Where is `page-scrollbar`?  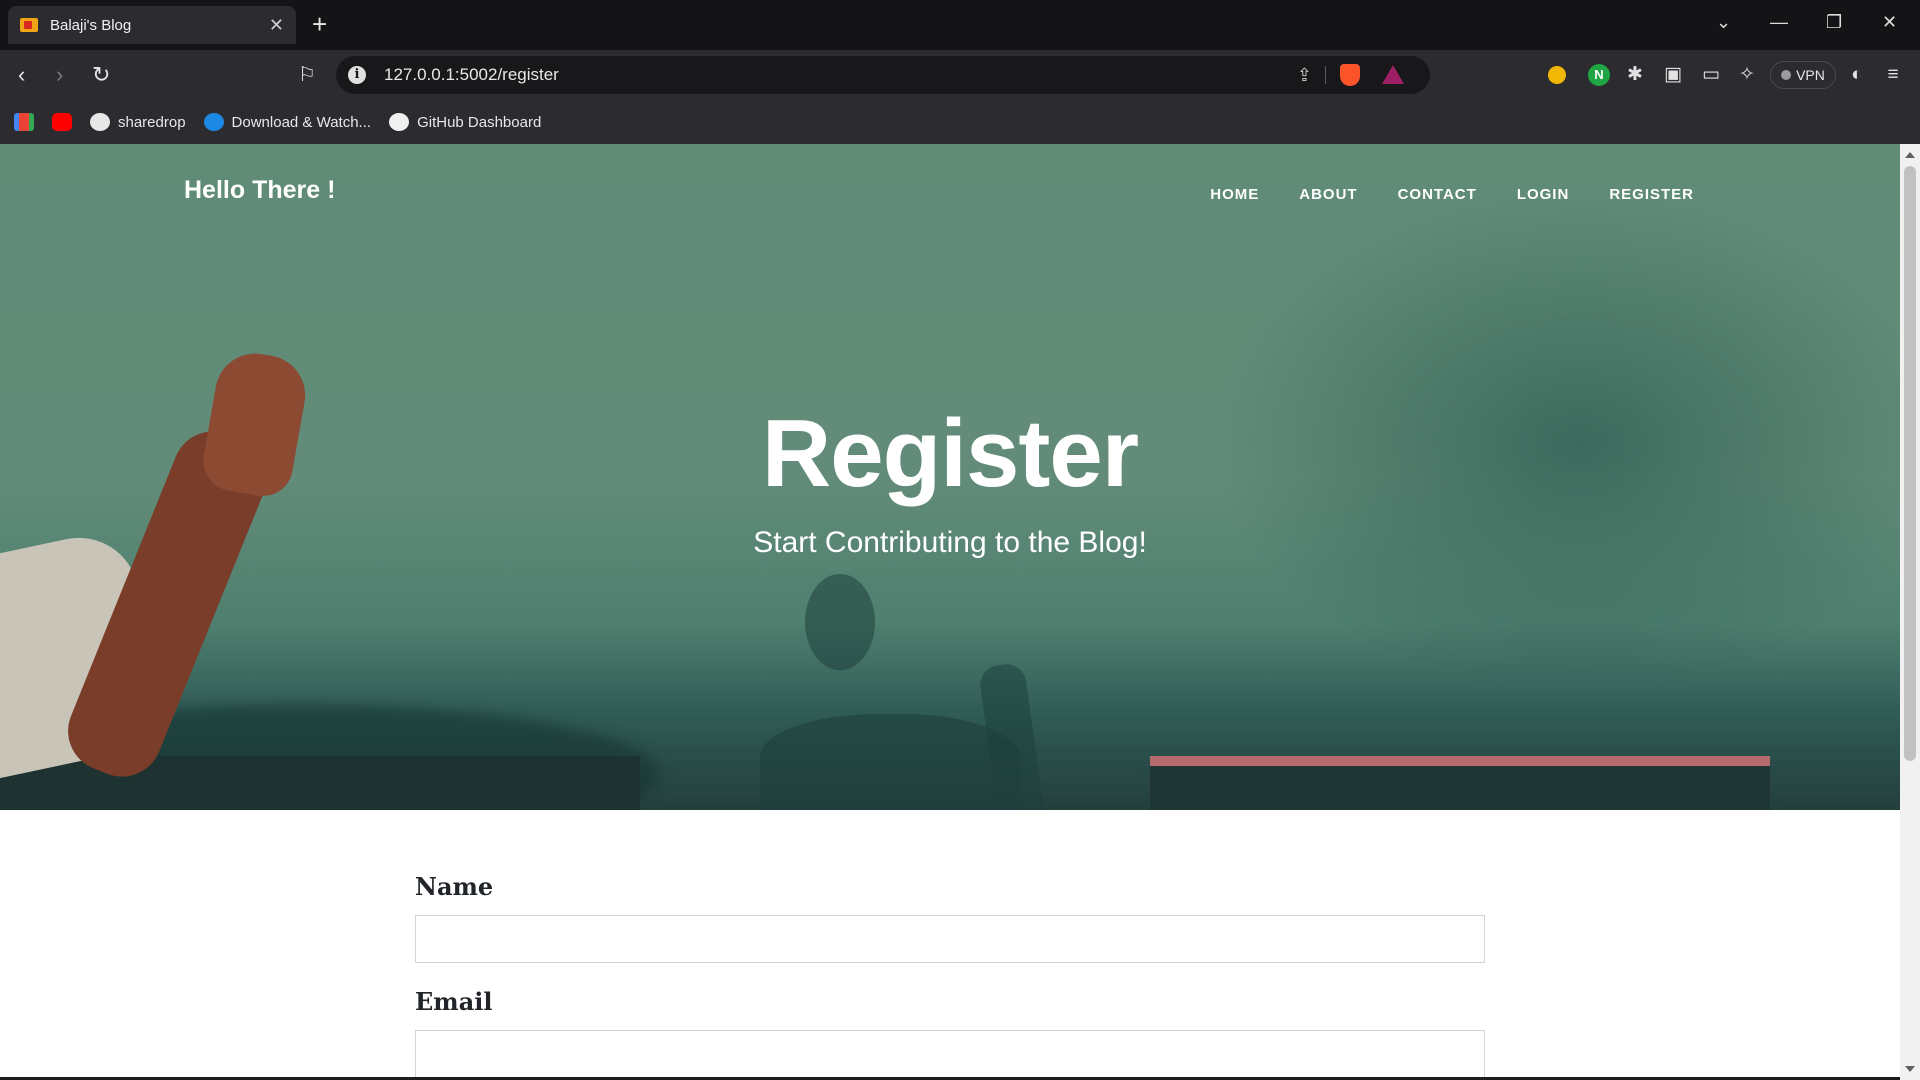
page-scrollbar is located at coordinates (1910, 612).